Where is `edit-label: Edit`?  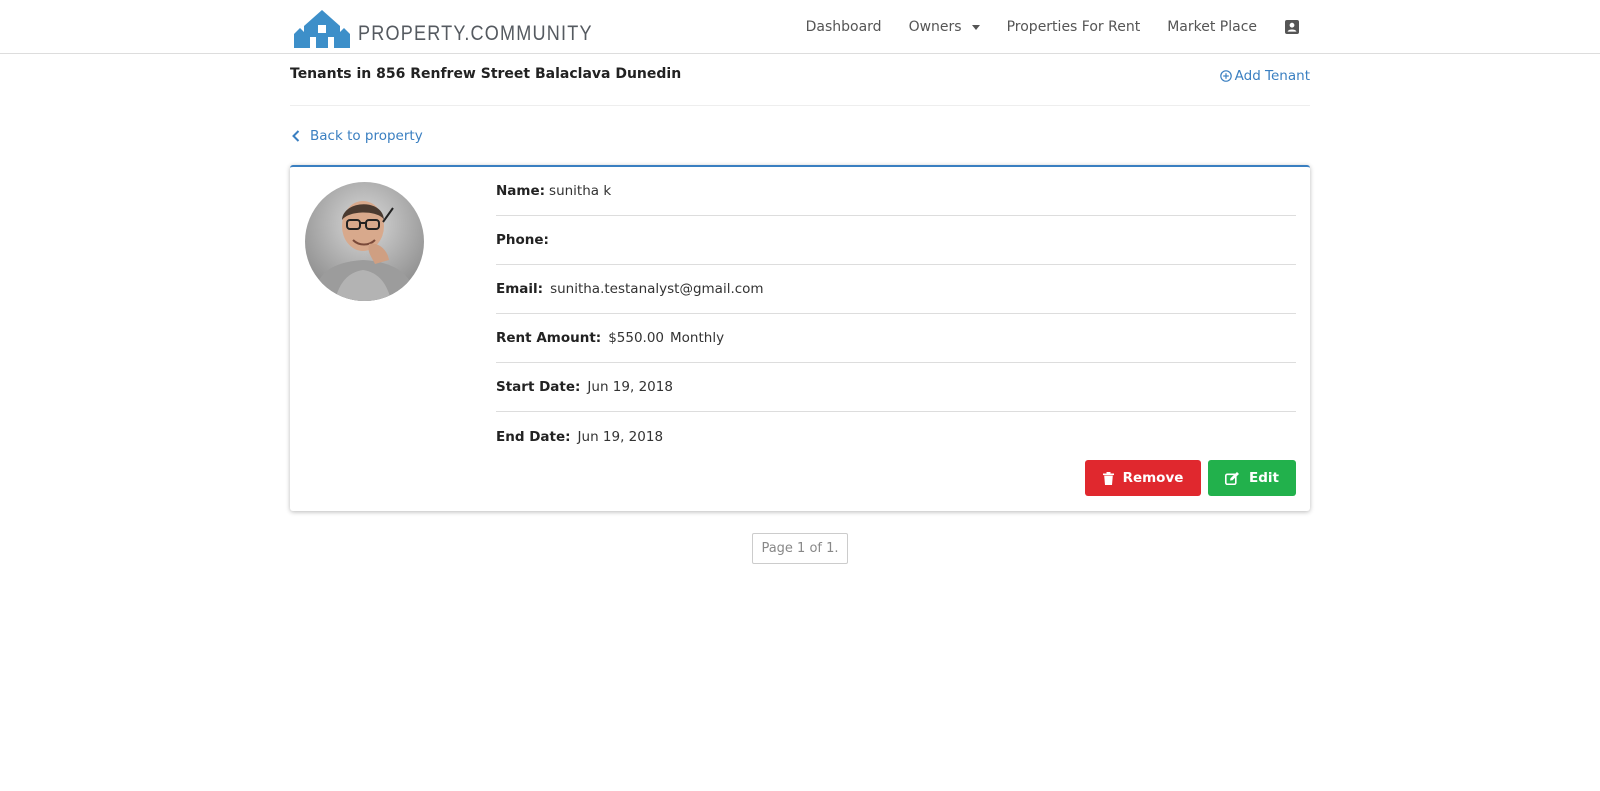 edit-label: Edit is located at coordinates (1264, 478).